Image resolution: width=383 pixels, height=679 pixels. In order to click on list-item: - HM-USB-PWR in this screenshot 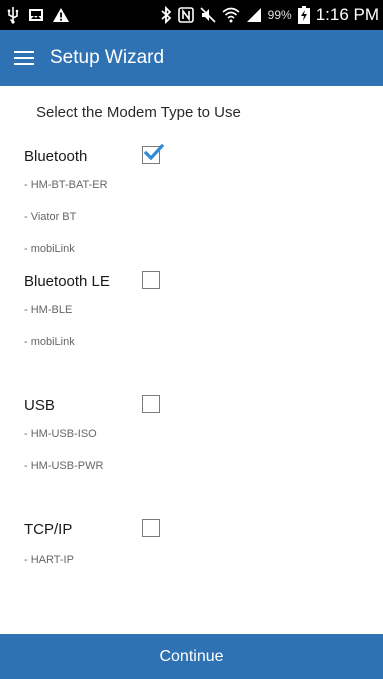, I will do `click(64, 466)`.